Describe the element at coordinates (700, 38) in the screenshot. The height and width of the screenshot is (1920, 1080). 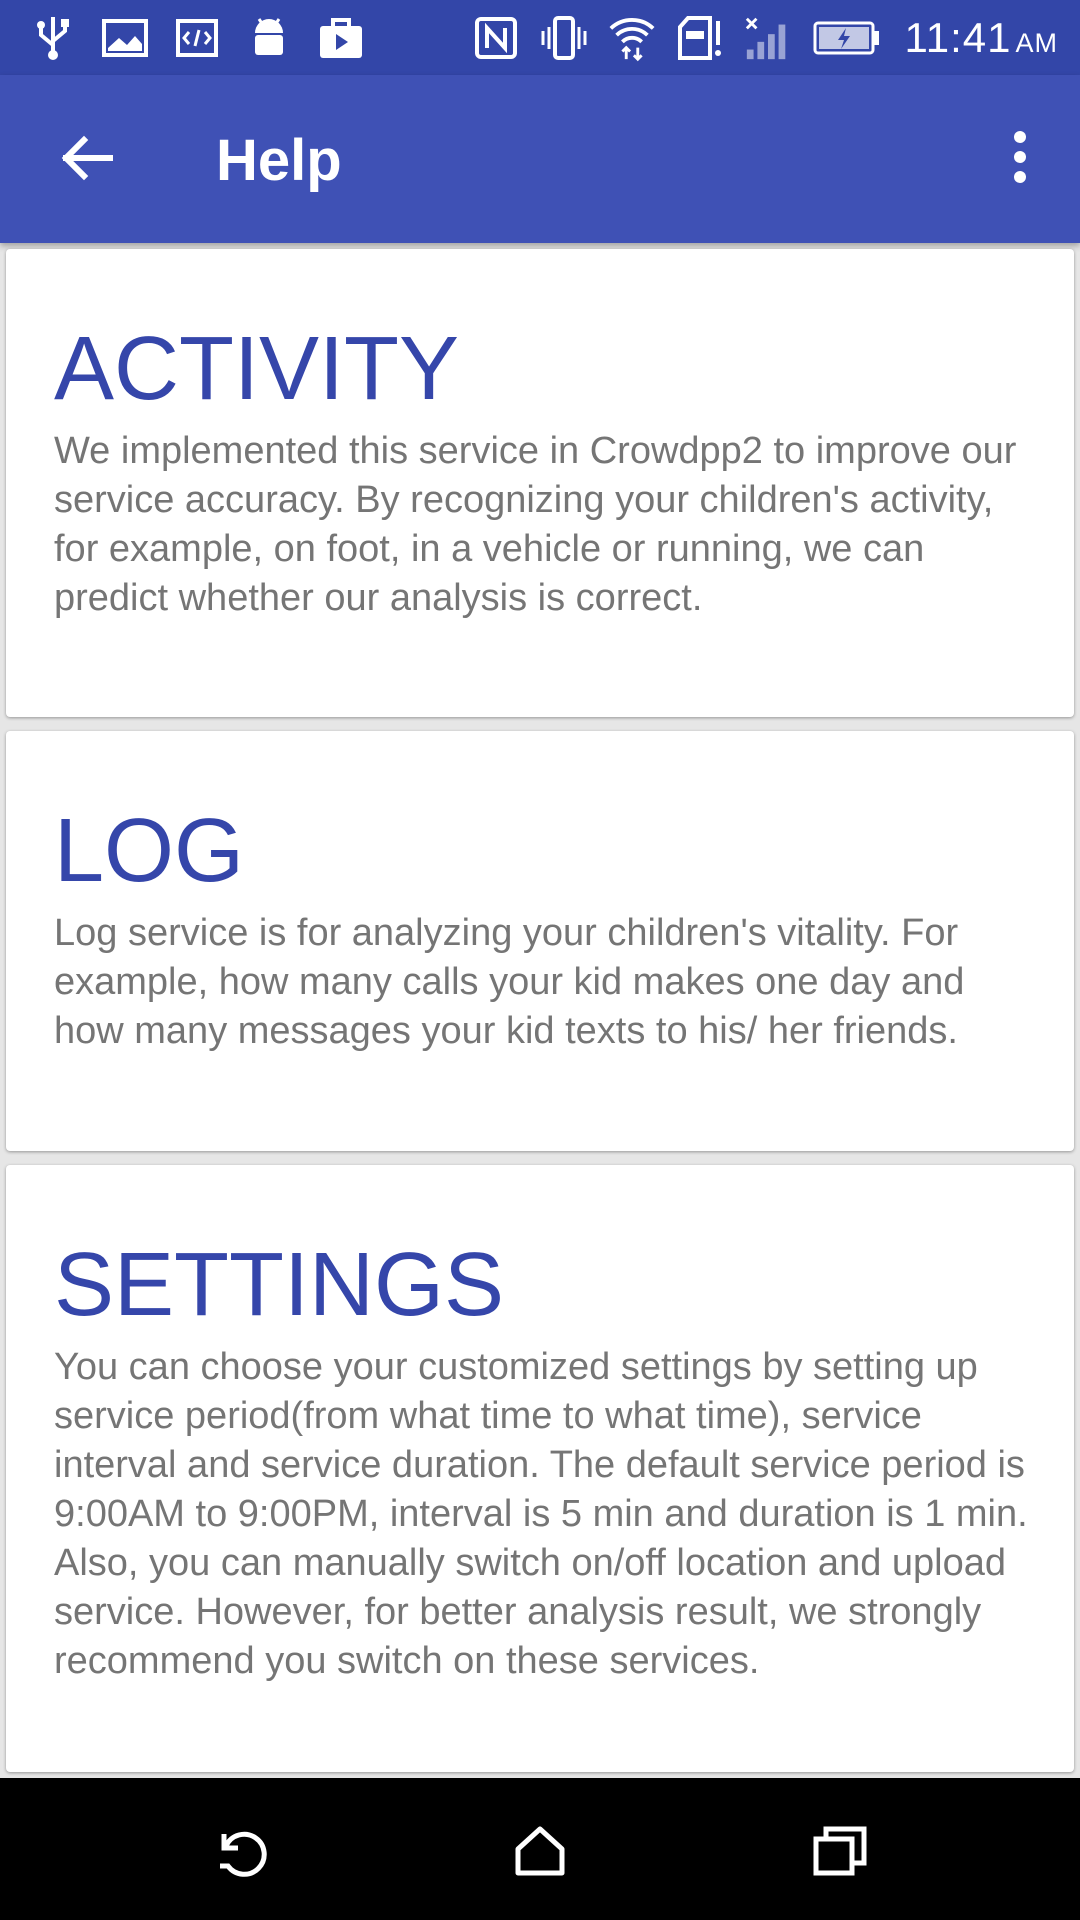
I see `sd-card-alert-icon` at that location.